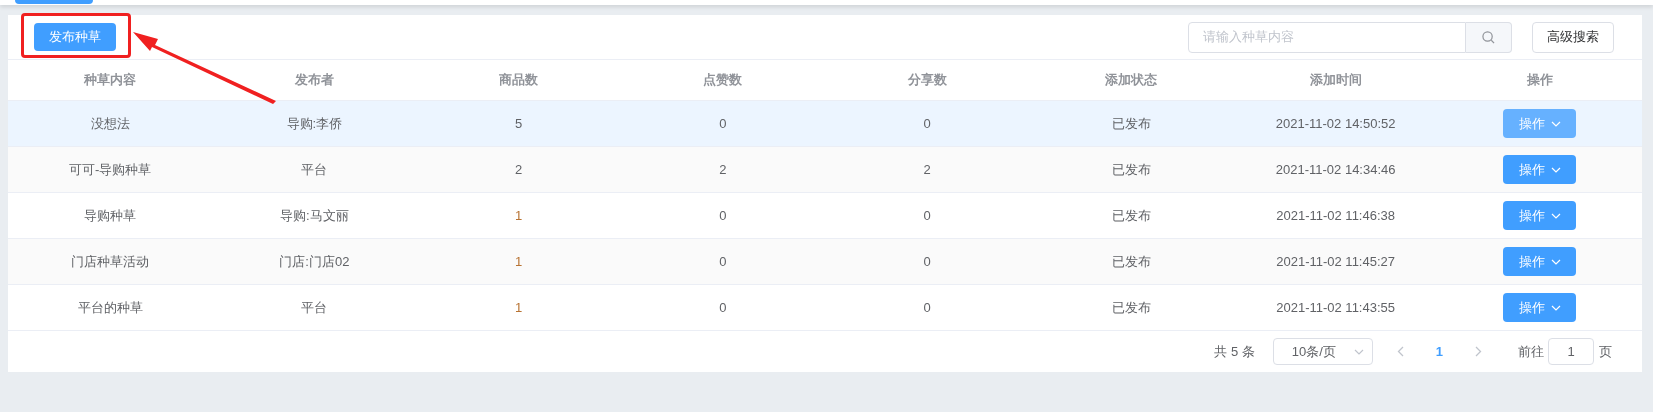  I want to click on table-cell: 2021-11-02 11:46:38, so click(1335, 215).